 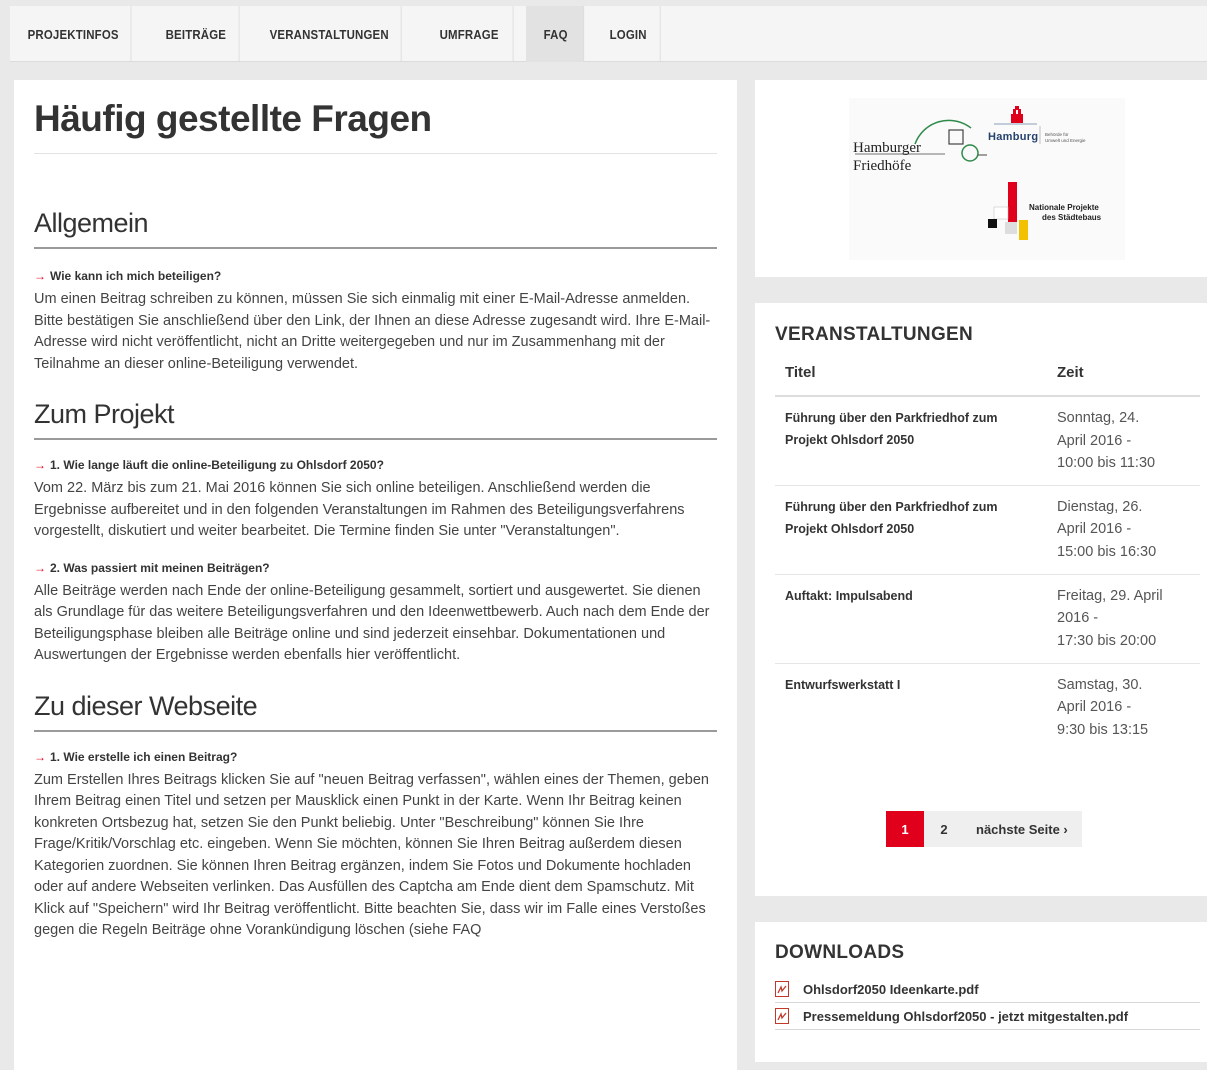 What do you see at coordinates (911, 380) in the screenshot?
I see `column-header-title: Titel` at bounding box center [911, 380].